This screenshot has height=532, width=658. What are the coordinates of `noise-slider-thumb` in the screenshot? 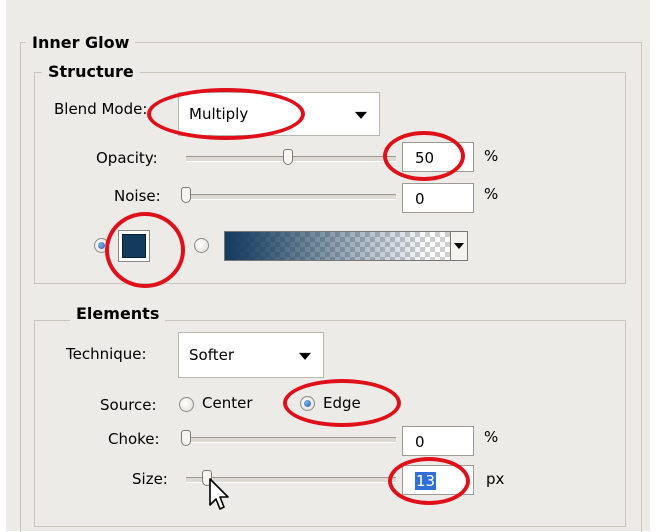 It's located at (186, 195).